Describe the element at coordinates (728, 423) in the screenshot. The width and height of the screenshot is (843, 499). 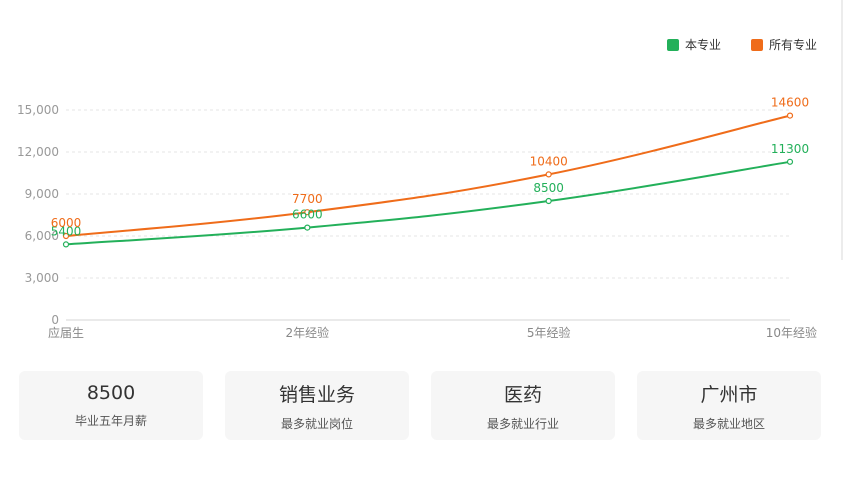
I see `stat-label: 最多就业地区` at that location.